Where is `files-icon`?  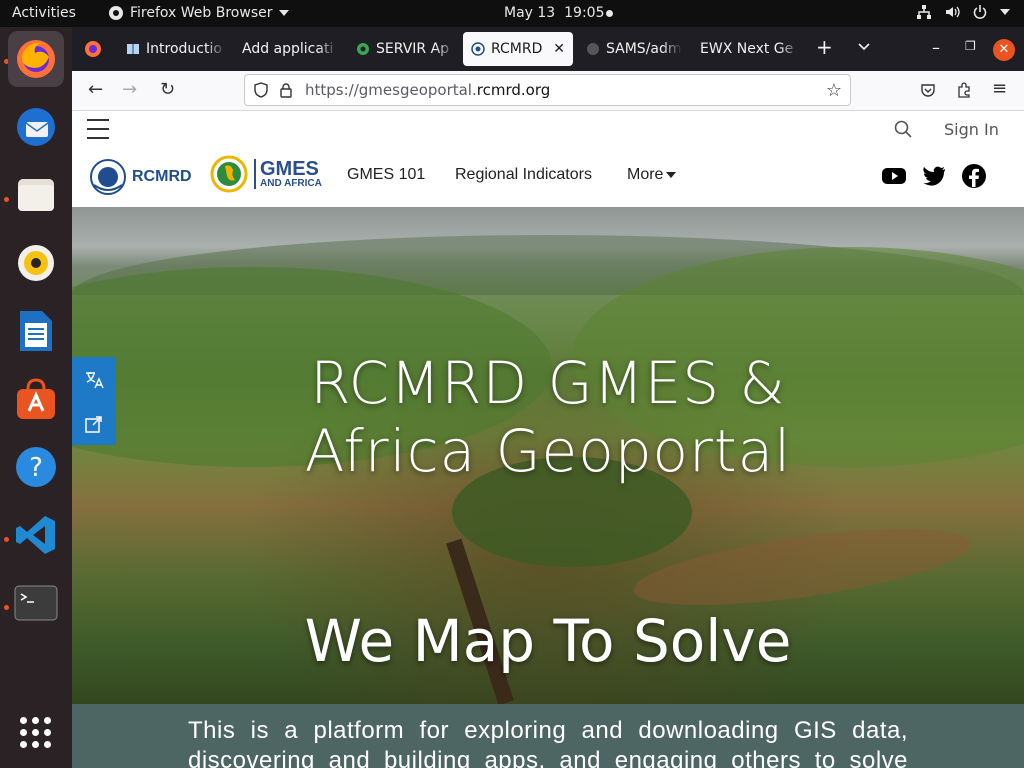 files-icon is located at coordinates (36, 195).